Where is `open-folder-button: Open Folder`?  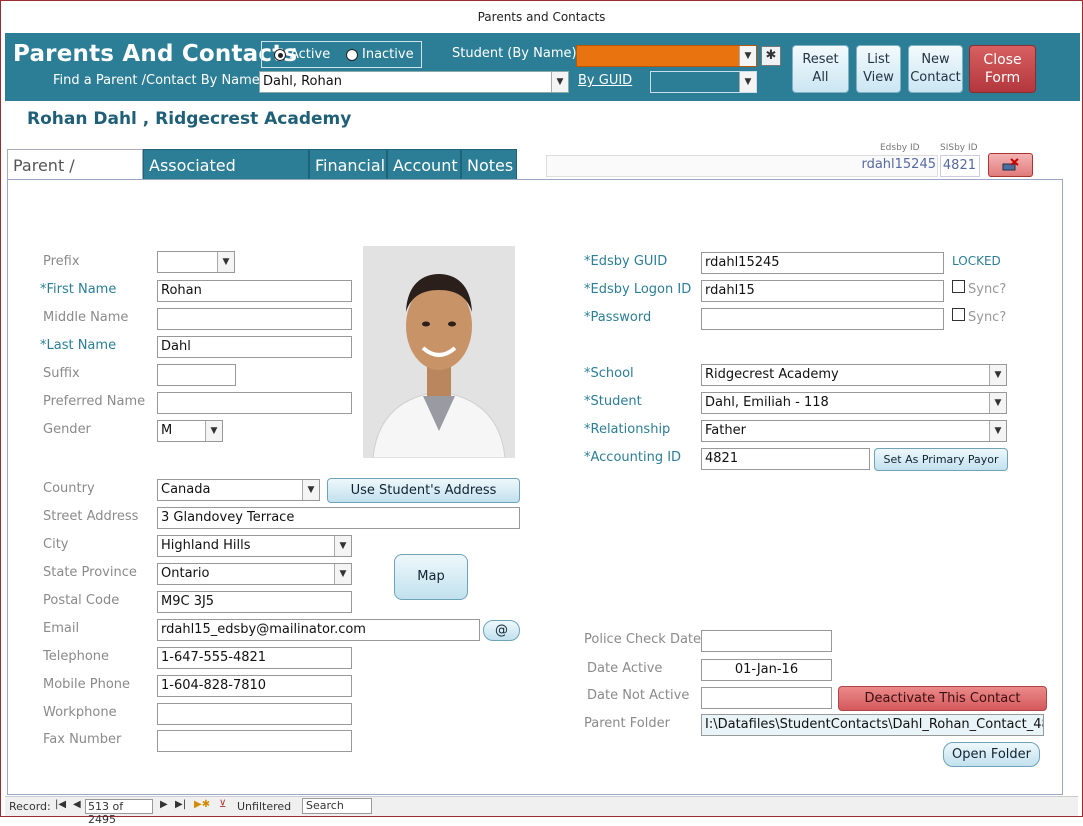
open-folder-button: Open Folder is located at coordinates (991, 754).